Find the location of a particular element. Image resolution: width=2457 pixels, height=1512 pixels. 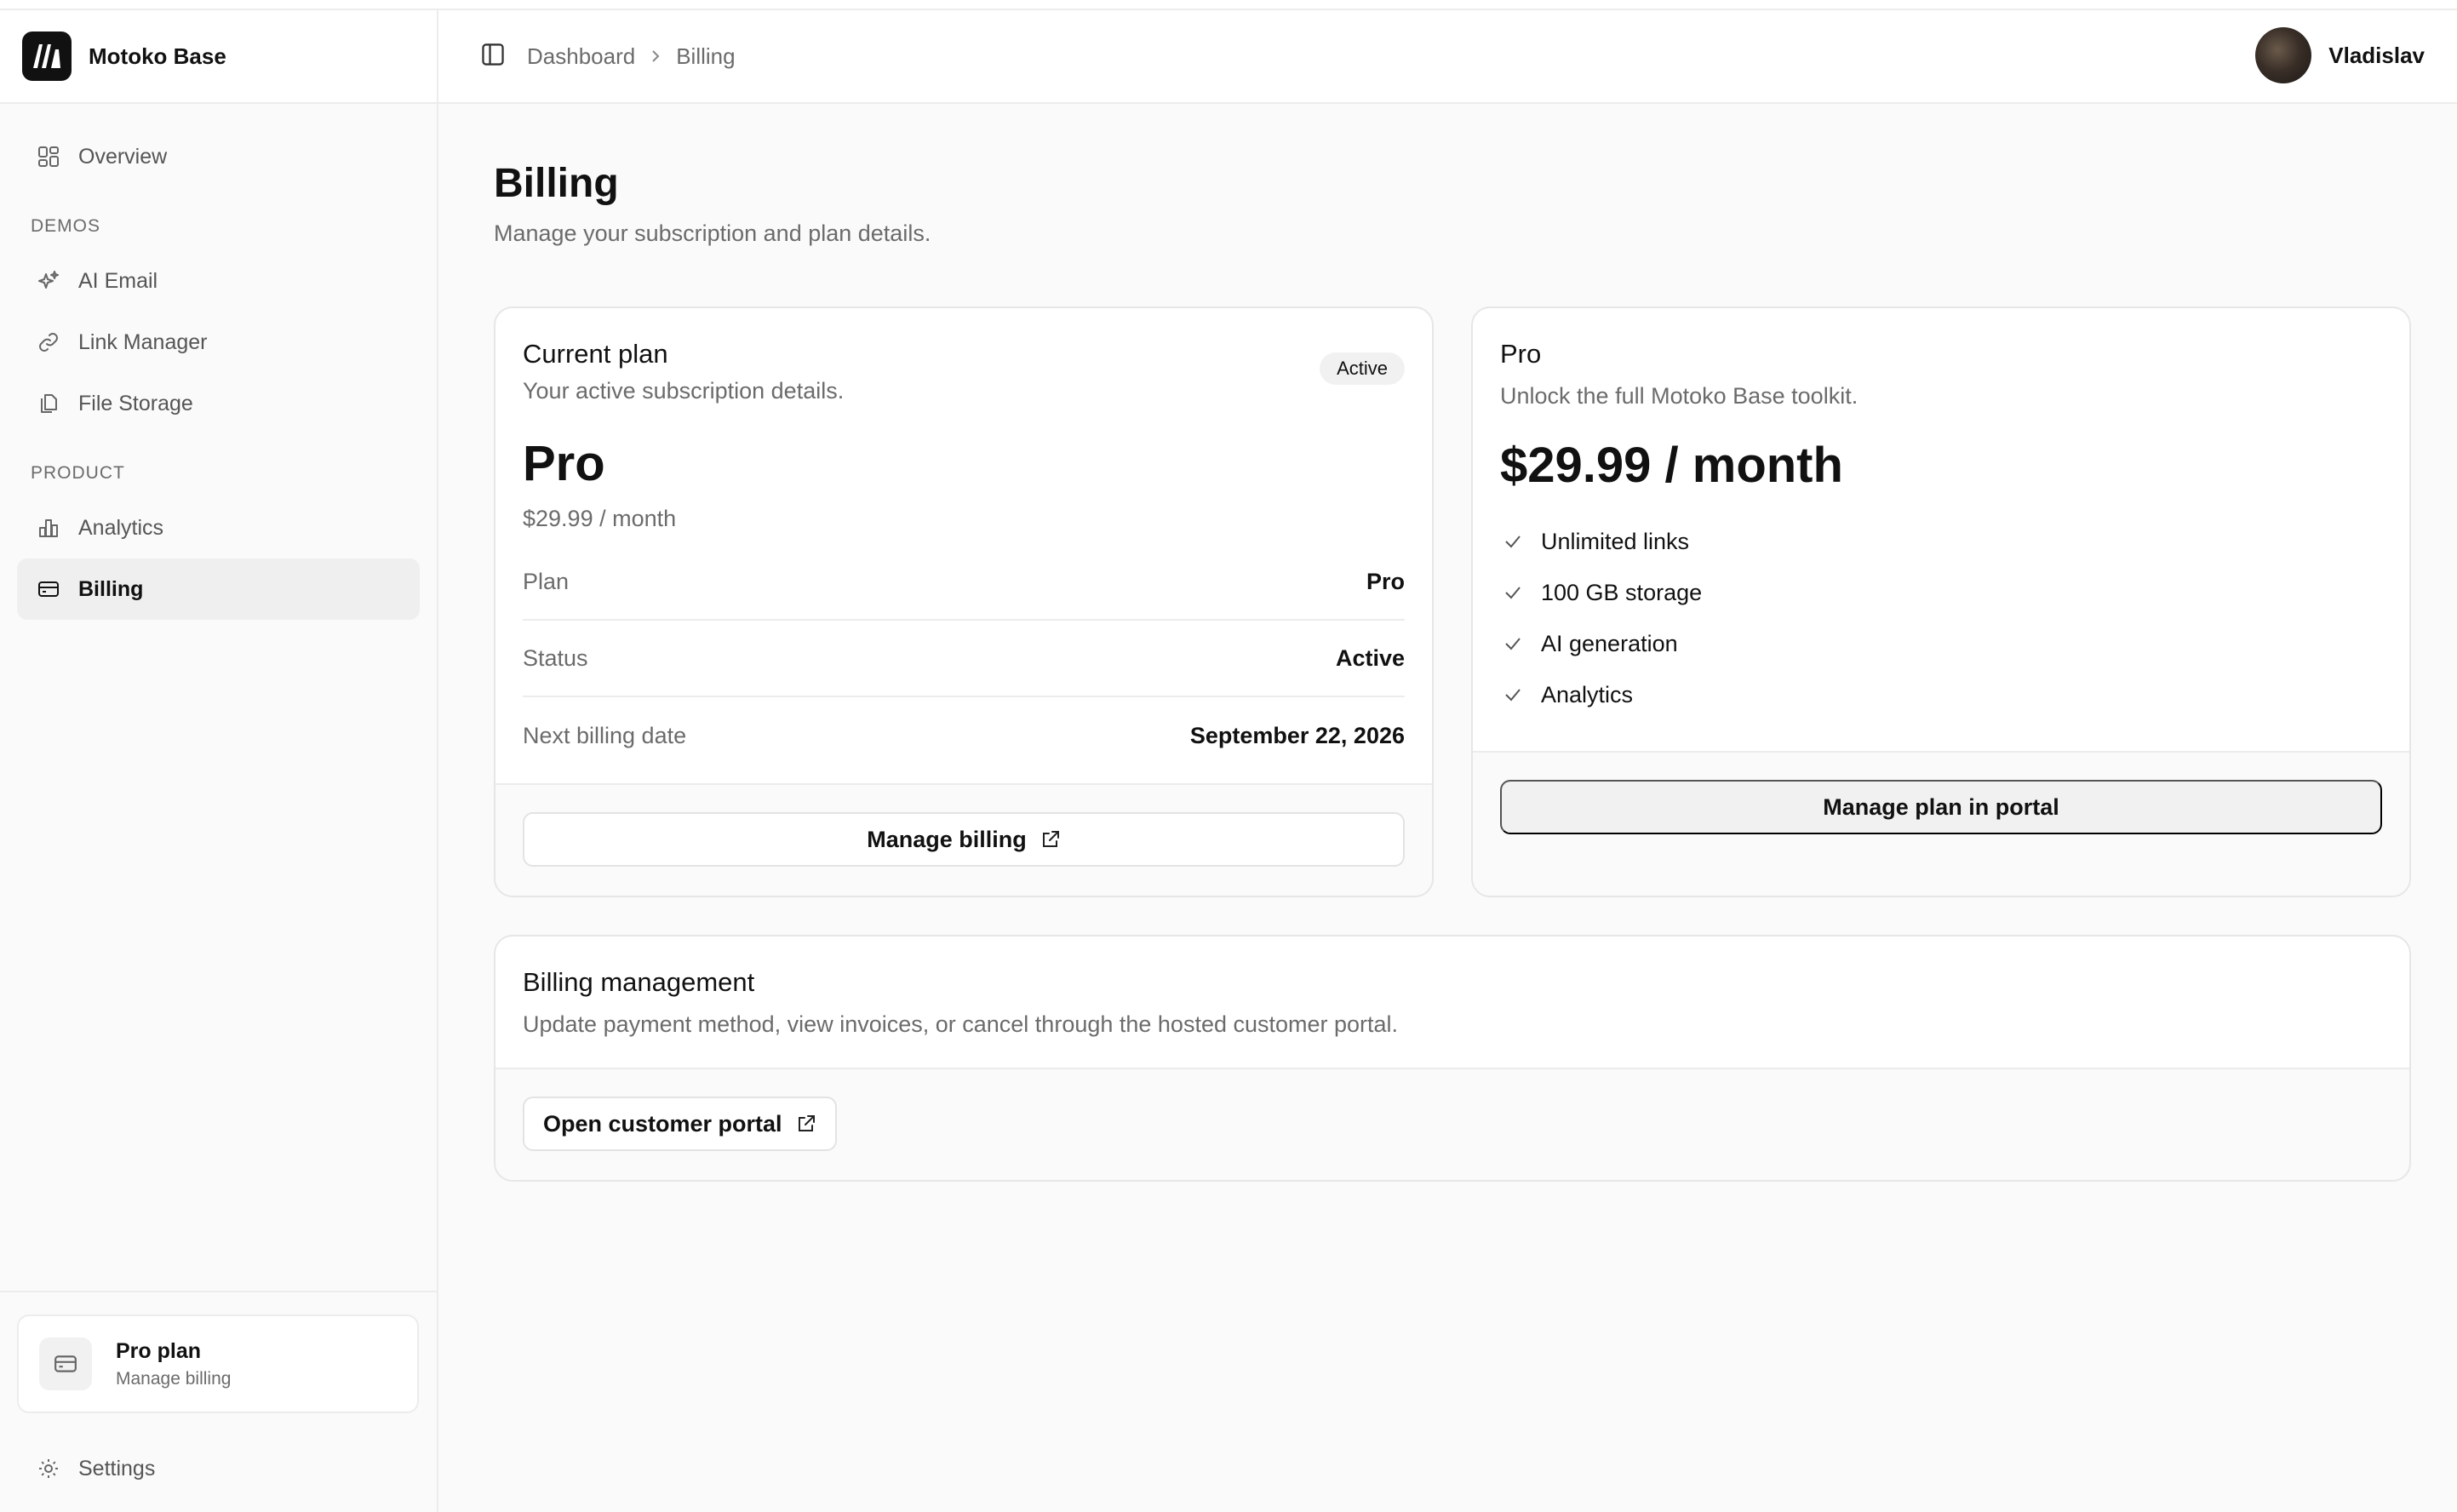

page-title: Billing is located at coordinates (556, 183).